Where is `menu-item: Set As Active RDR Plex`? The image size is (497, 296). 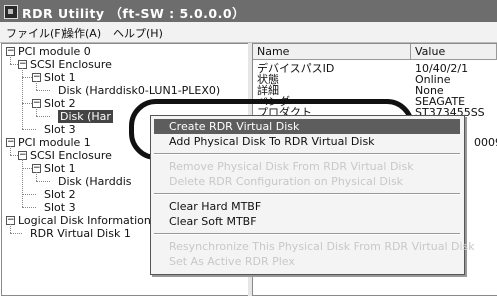 menu-item: Set As Active RDR Plex is located at coordinates (232, 261).